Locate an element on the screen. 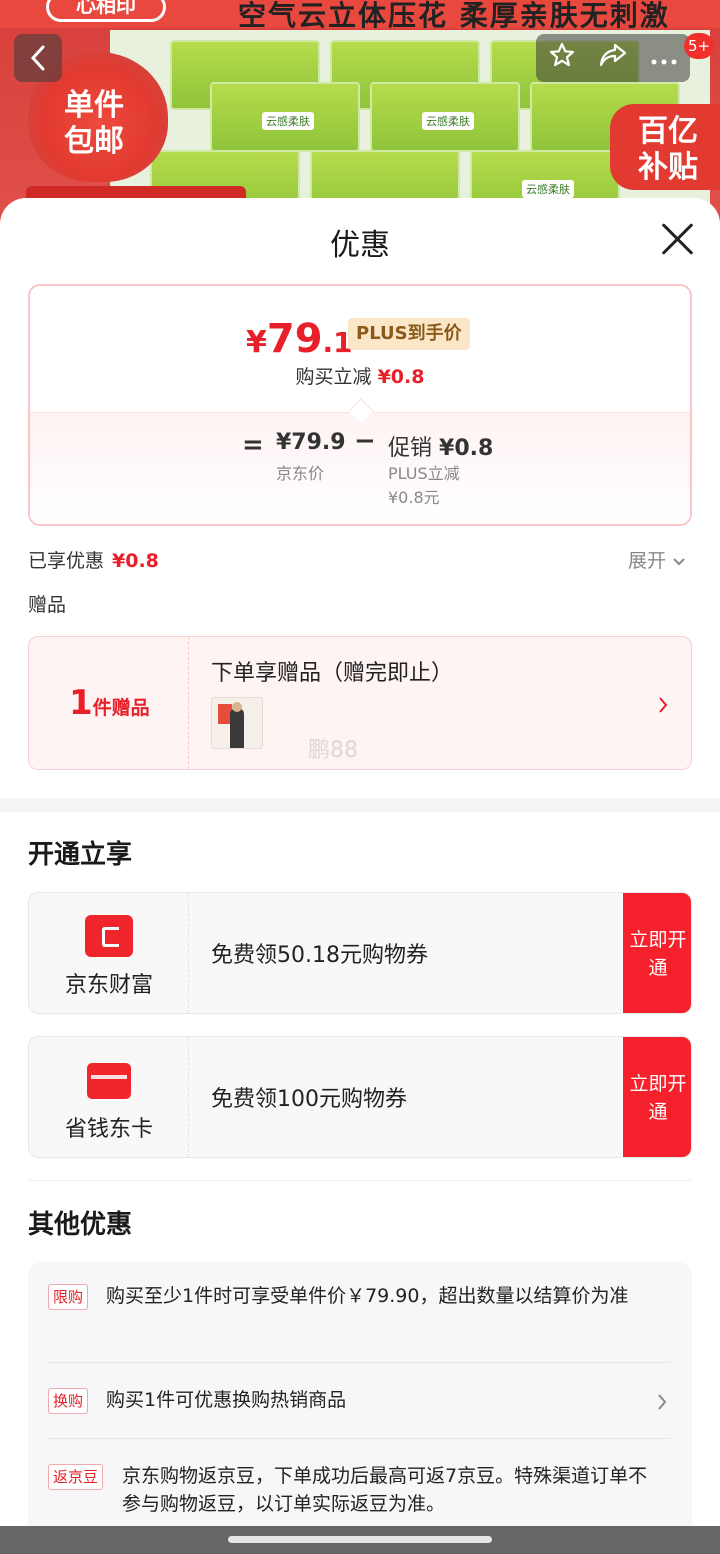 This screenshot has width=720, height=1554. wallet-icon is located at coordinates (109, 936).